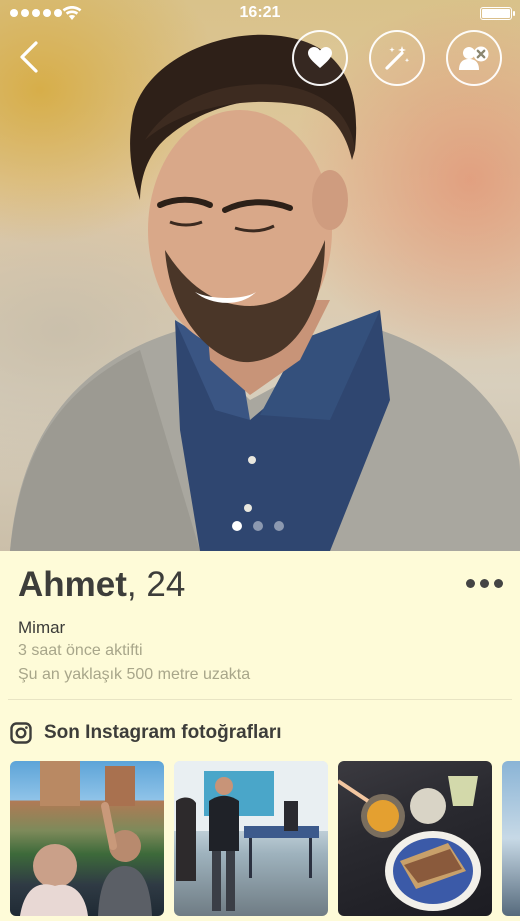 This screenshot has width=520, height=921. What do you see at coordinates (409, 843) in the screenshot?
I see `instagram-photo-3-image` at bounding box center [409, 843].